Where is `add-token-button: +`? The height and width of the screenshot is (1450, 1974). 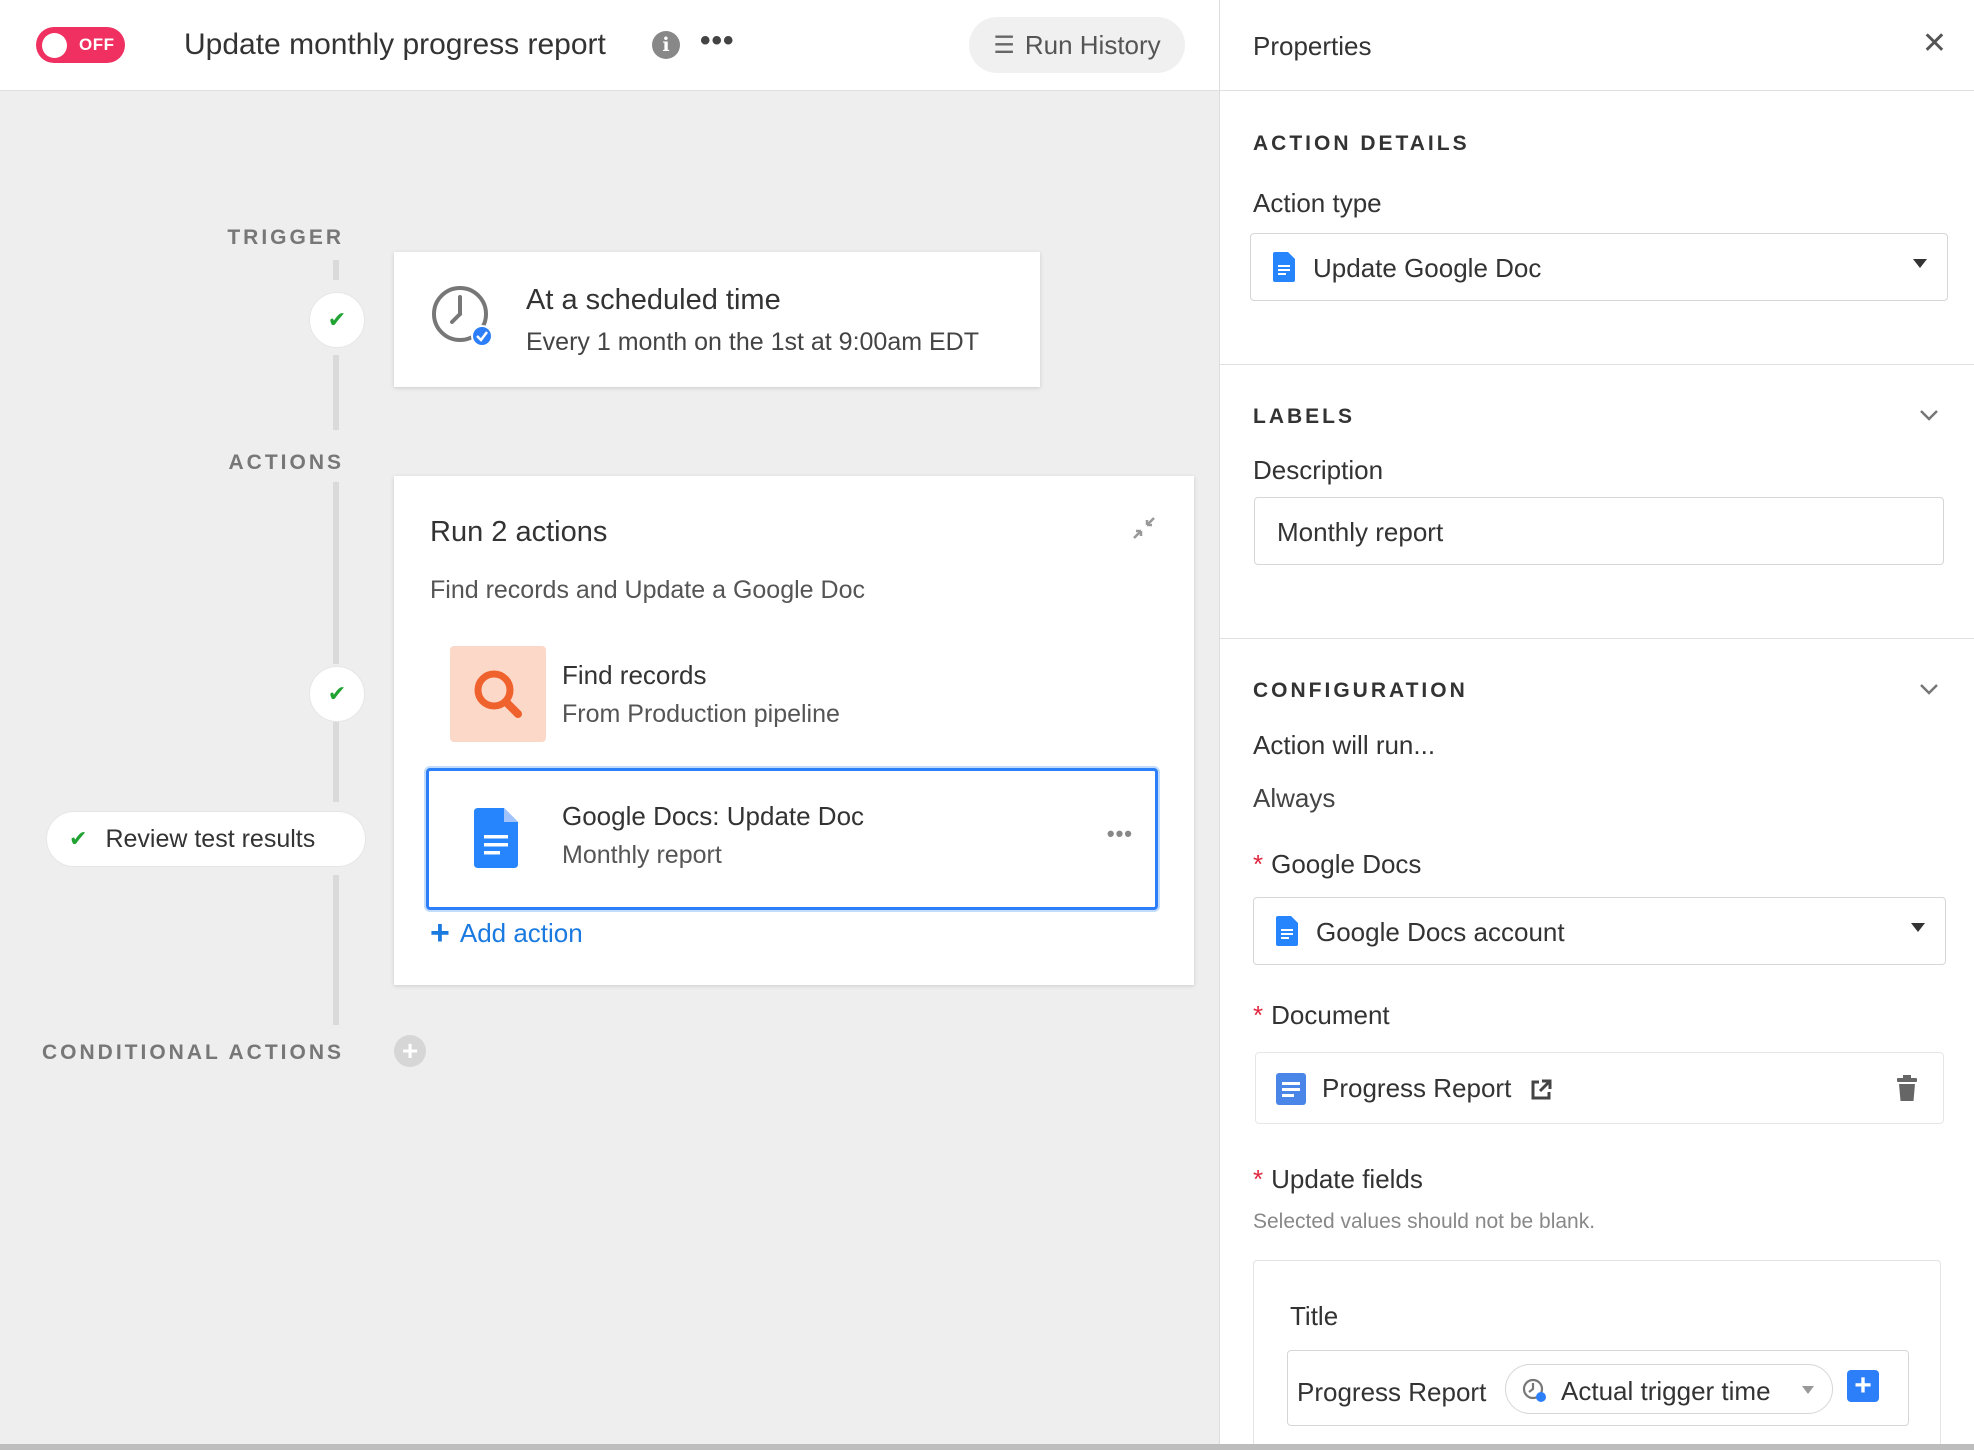 add-token-button: + is located at coordinates (1863, 1386).